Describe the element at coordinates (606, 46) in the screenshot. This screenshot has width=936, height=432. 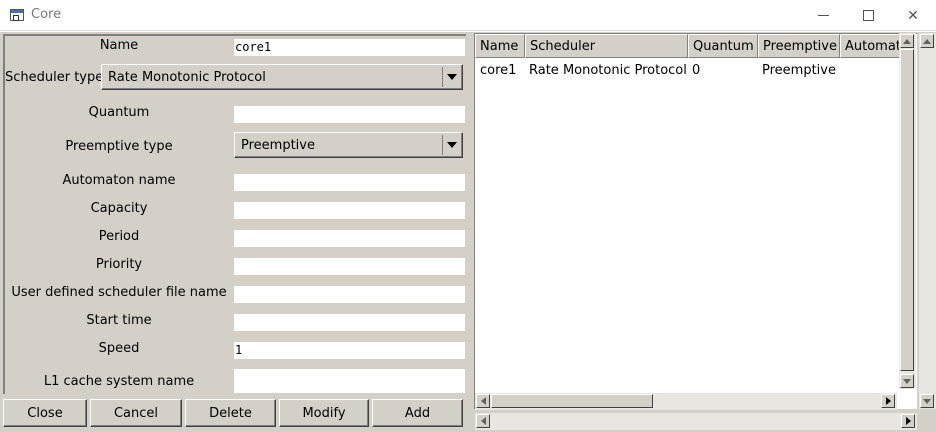
I see `column-header-scheduler: Scheduler` at that location.